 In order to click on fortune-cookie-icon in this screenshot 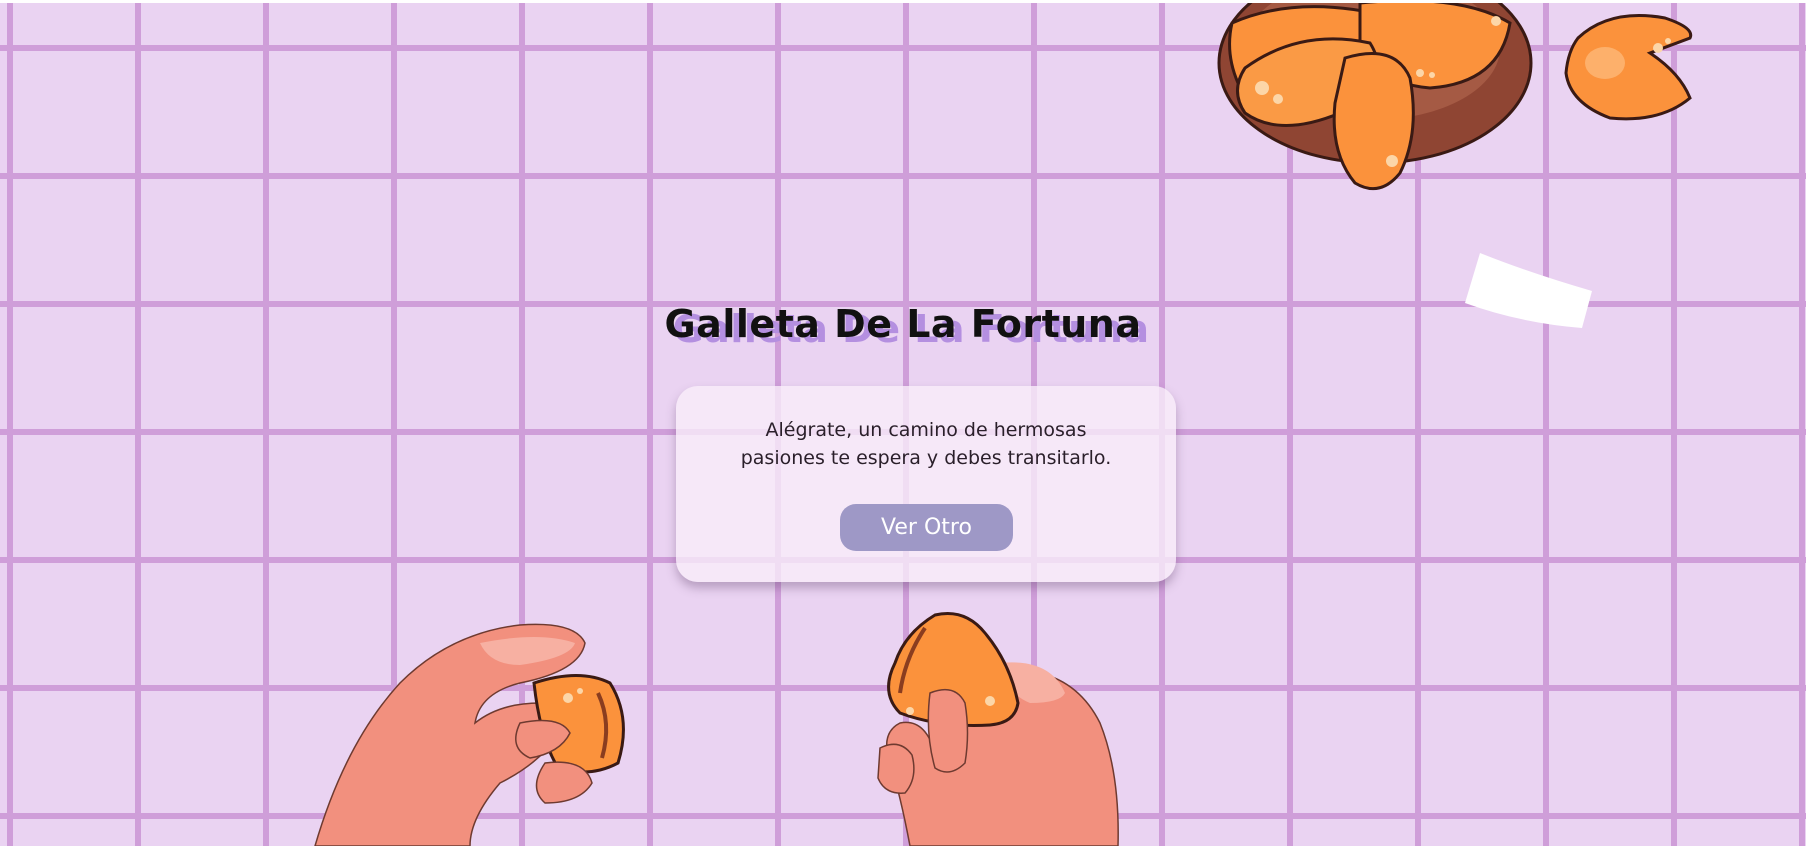, I will do `click(1628, 67)`.